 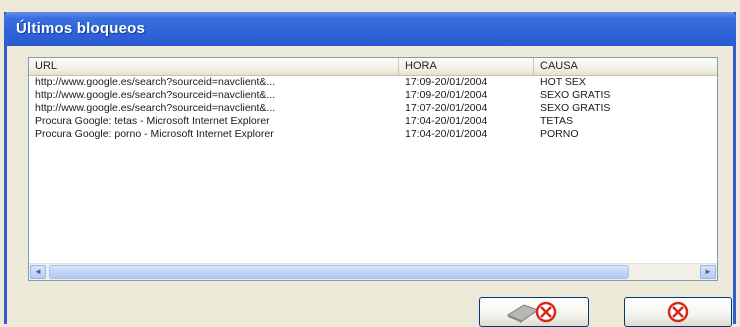 What do you see at coordinates (214, 66) in the screenshot?
I see `column-header-url: URL` at bounding box center [214, 66].